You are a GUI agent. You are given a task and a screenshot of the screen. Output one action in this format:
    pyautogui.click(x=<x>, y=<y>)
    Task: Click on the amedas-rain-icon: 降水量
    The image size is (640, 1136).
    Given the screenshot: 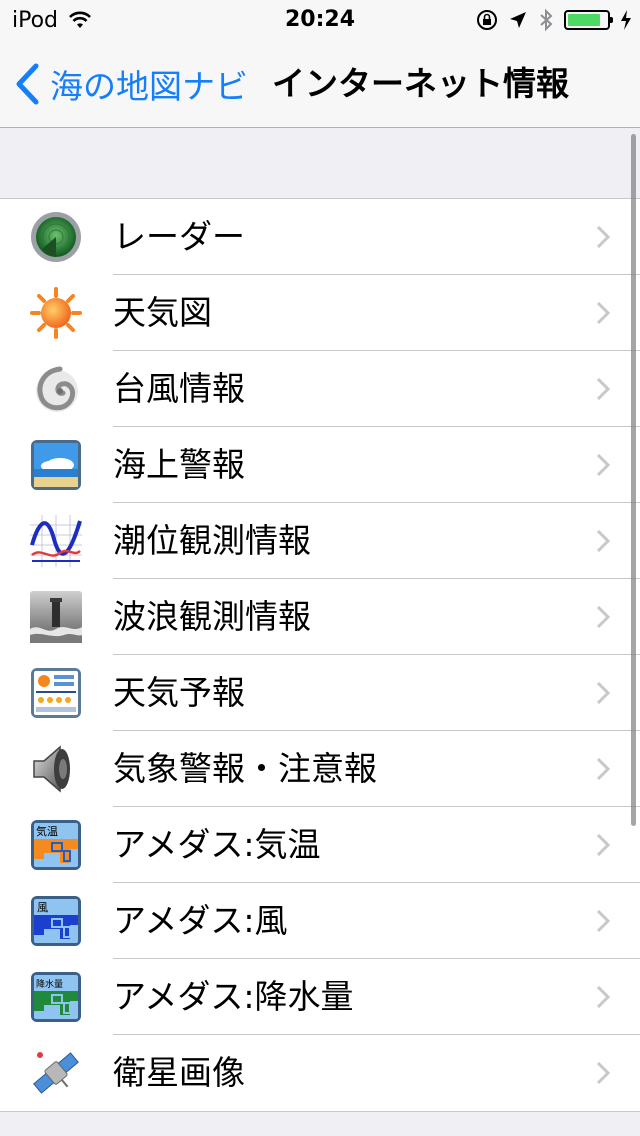 What is the action you would take?
    pyautogui.click(x=56, y=997)
    